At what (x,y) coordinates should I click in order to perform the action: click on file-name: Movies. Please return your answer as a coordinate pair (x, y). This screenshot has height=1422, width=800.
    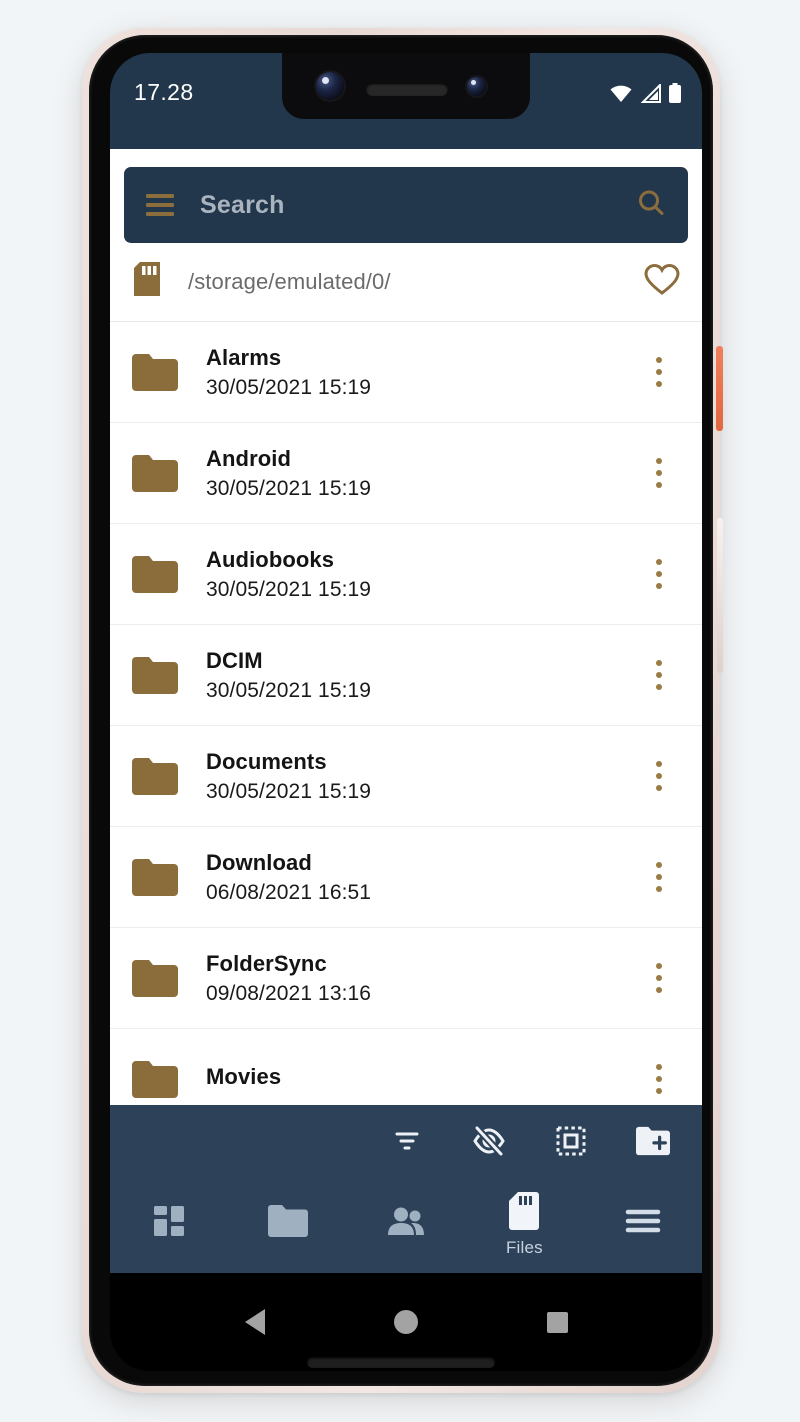
    Looking at the image, I should click on (244, 1076).